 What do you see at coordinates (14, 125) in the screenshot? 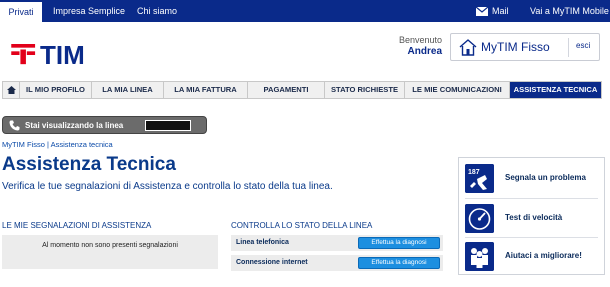
I see `phone-icon` at bounding box center [14, 125].